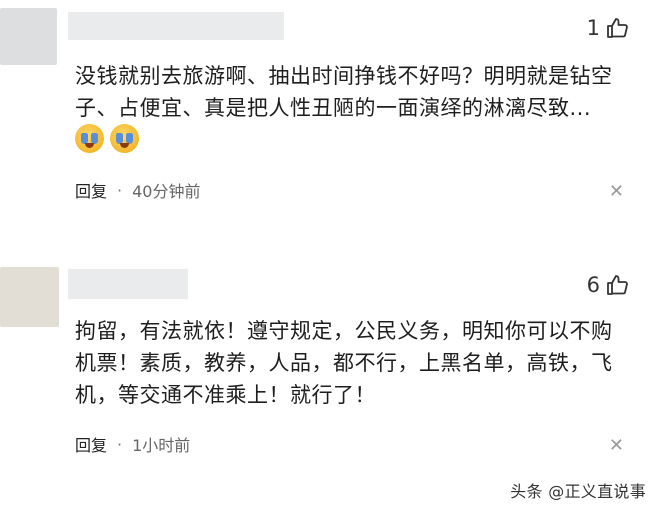  I want to click on comment-meta: 回复 · 1小时前, so click(132, 444).